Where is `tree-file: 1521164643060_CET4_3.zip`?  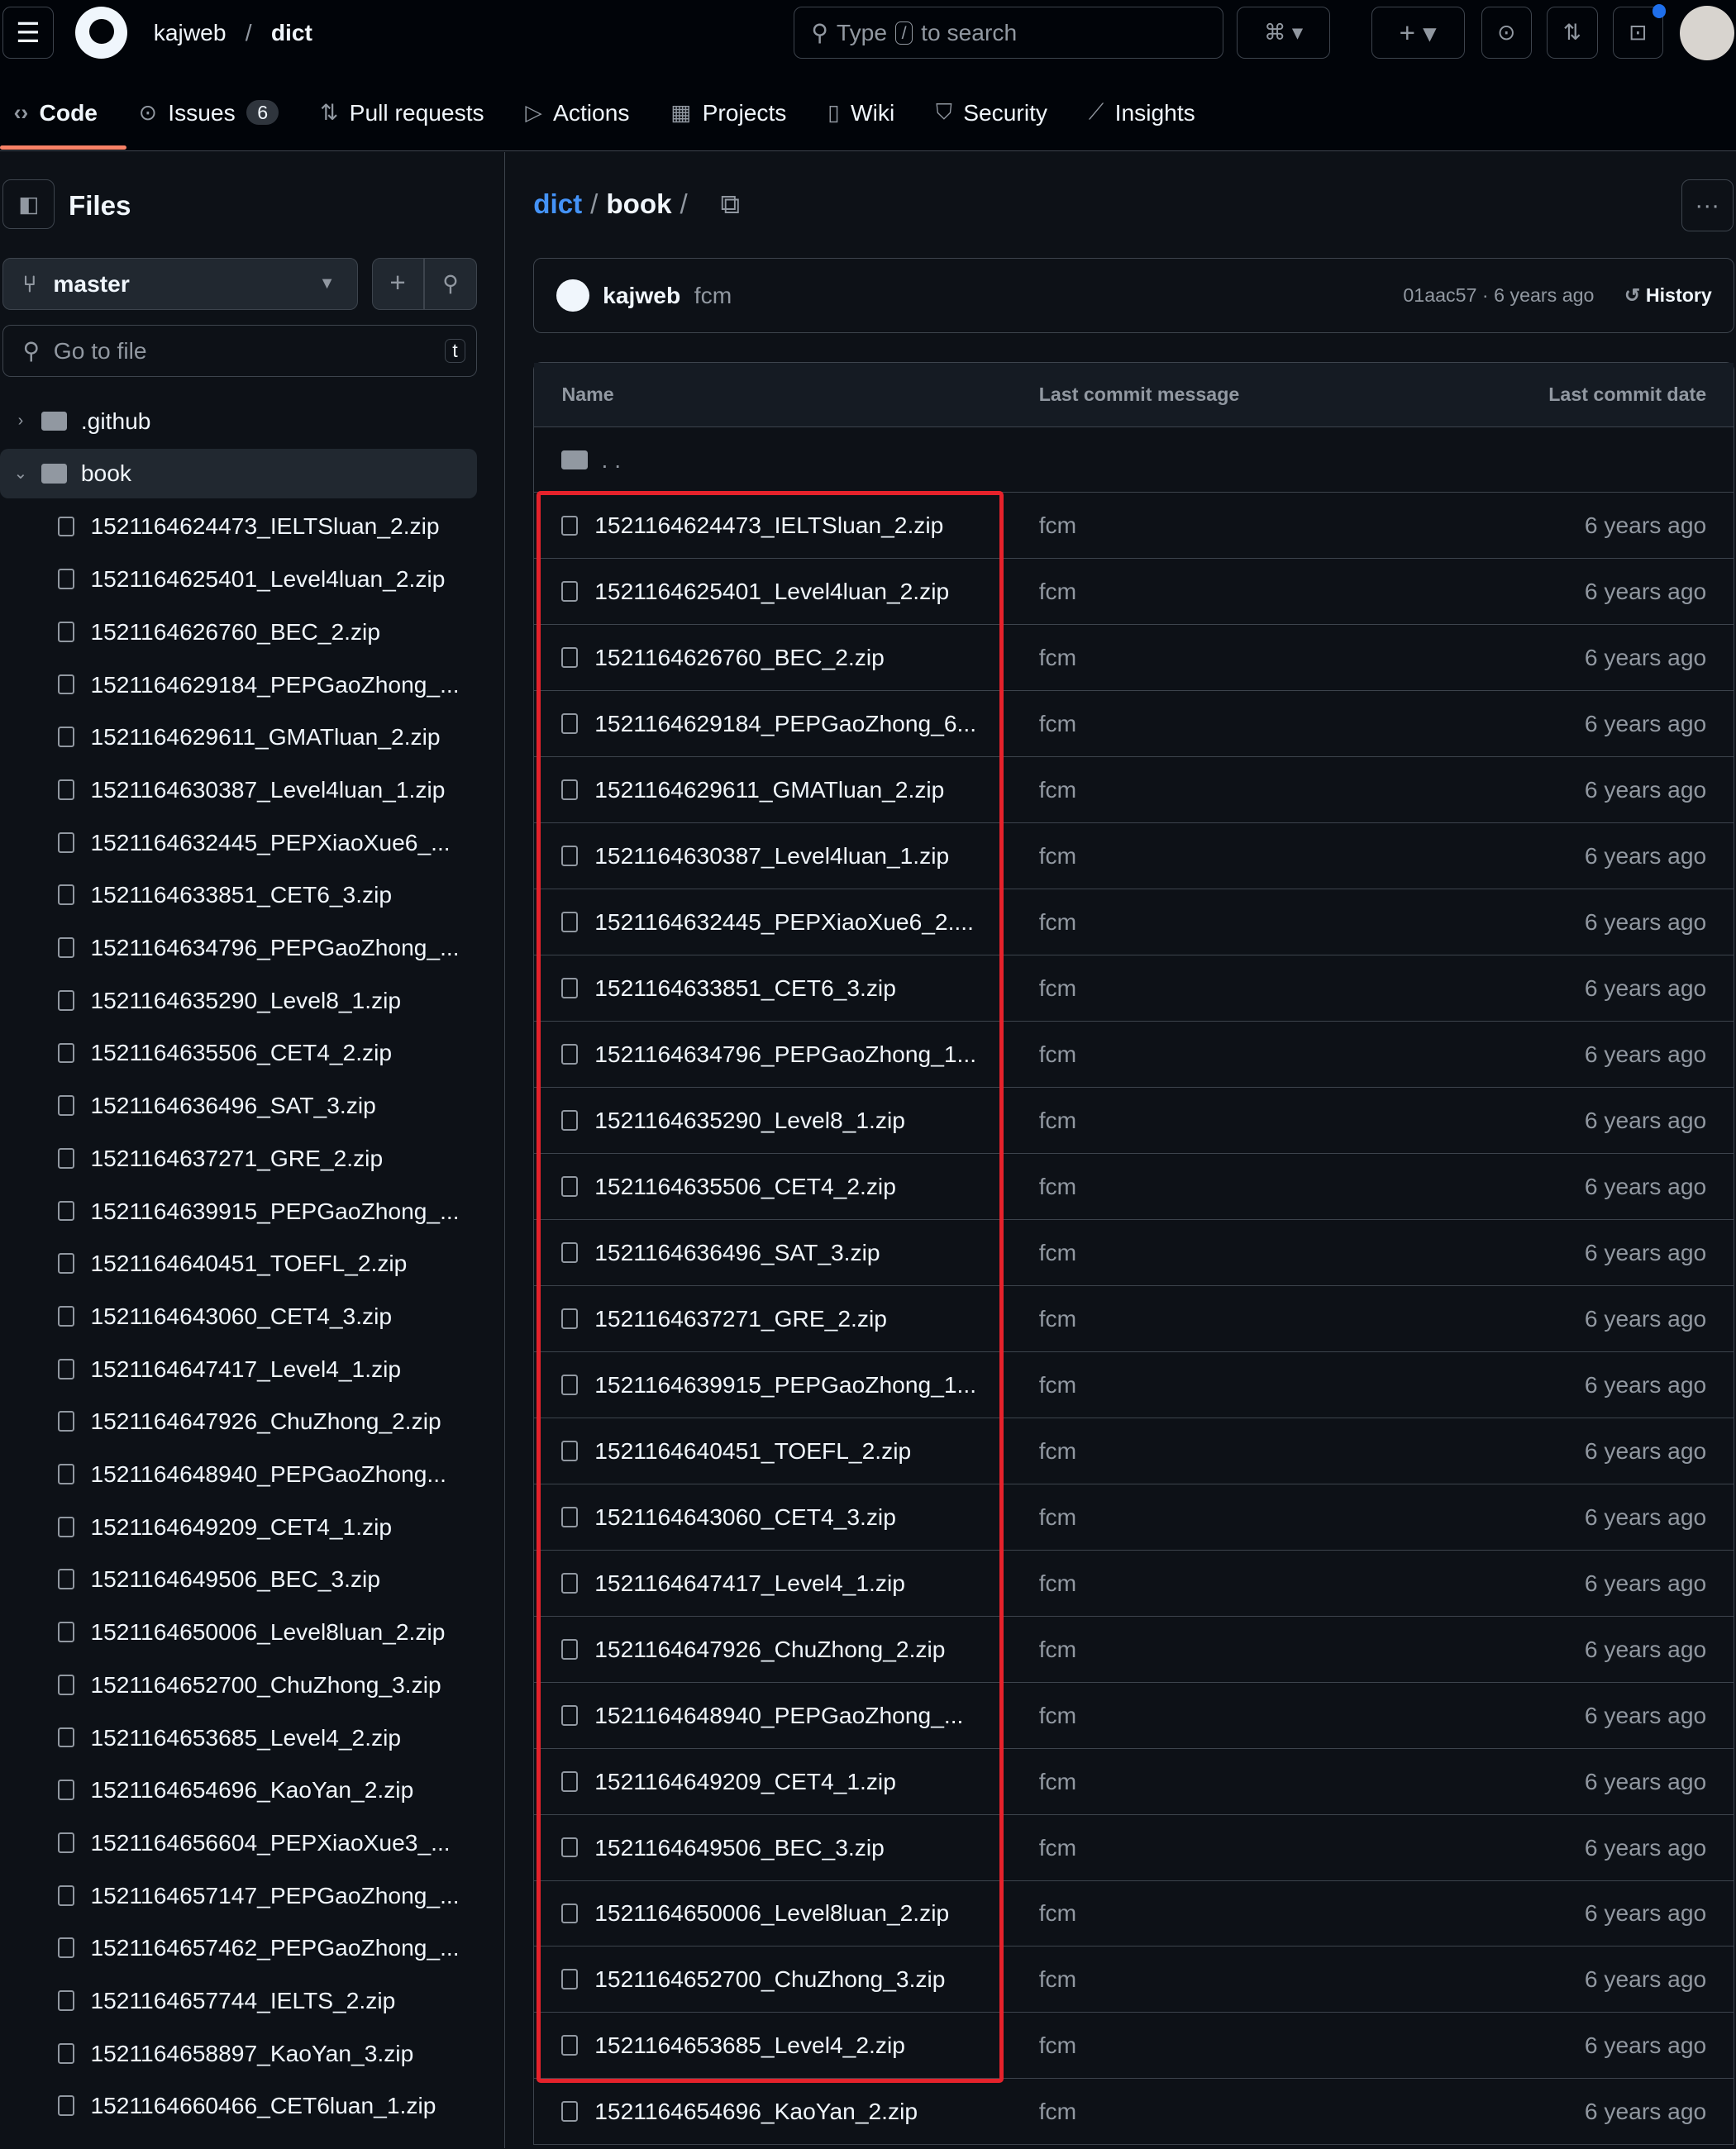
tree-file: 1521164643060_CET4_3.zip is located at coordinates (238, 1316).